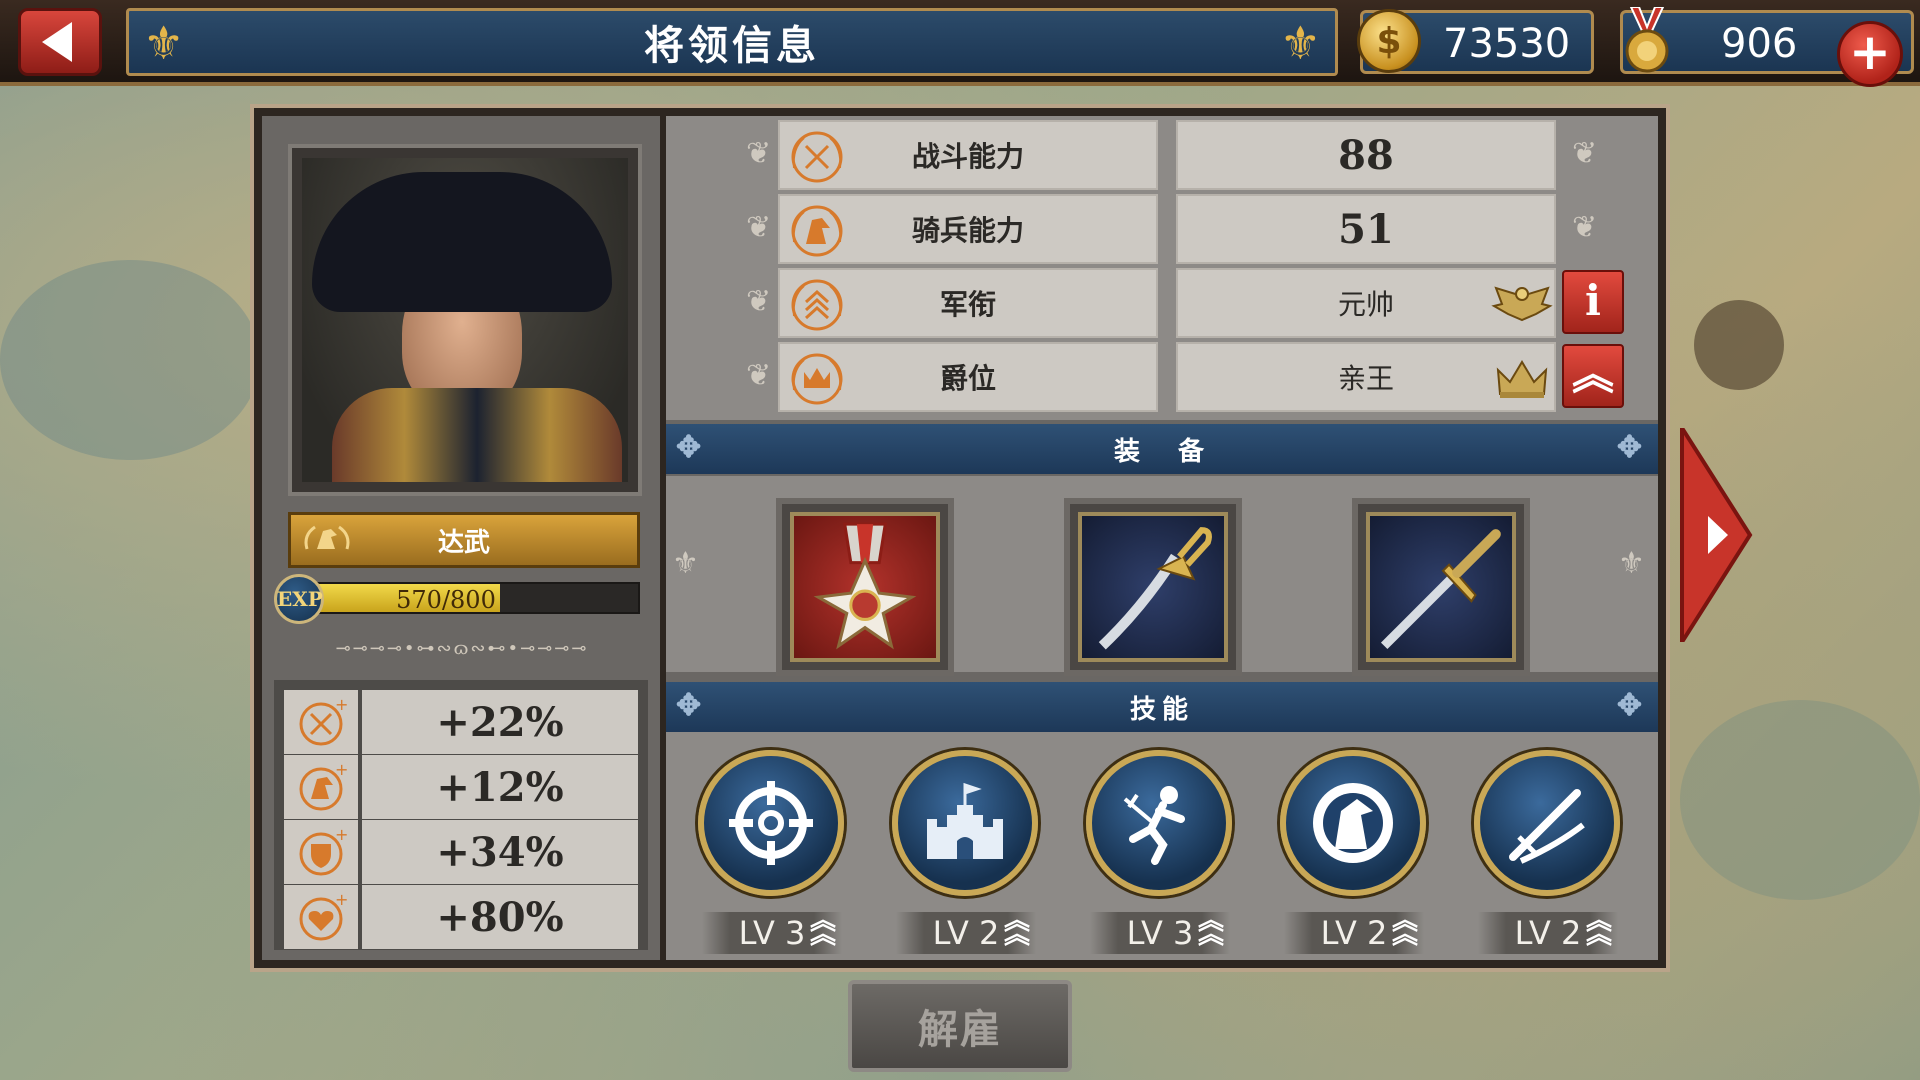 This screenshot has width=1920, height=1080. I want to click on skill-cavalry, so click(1353, 823).